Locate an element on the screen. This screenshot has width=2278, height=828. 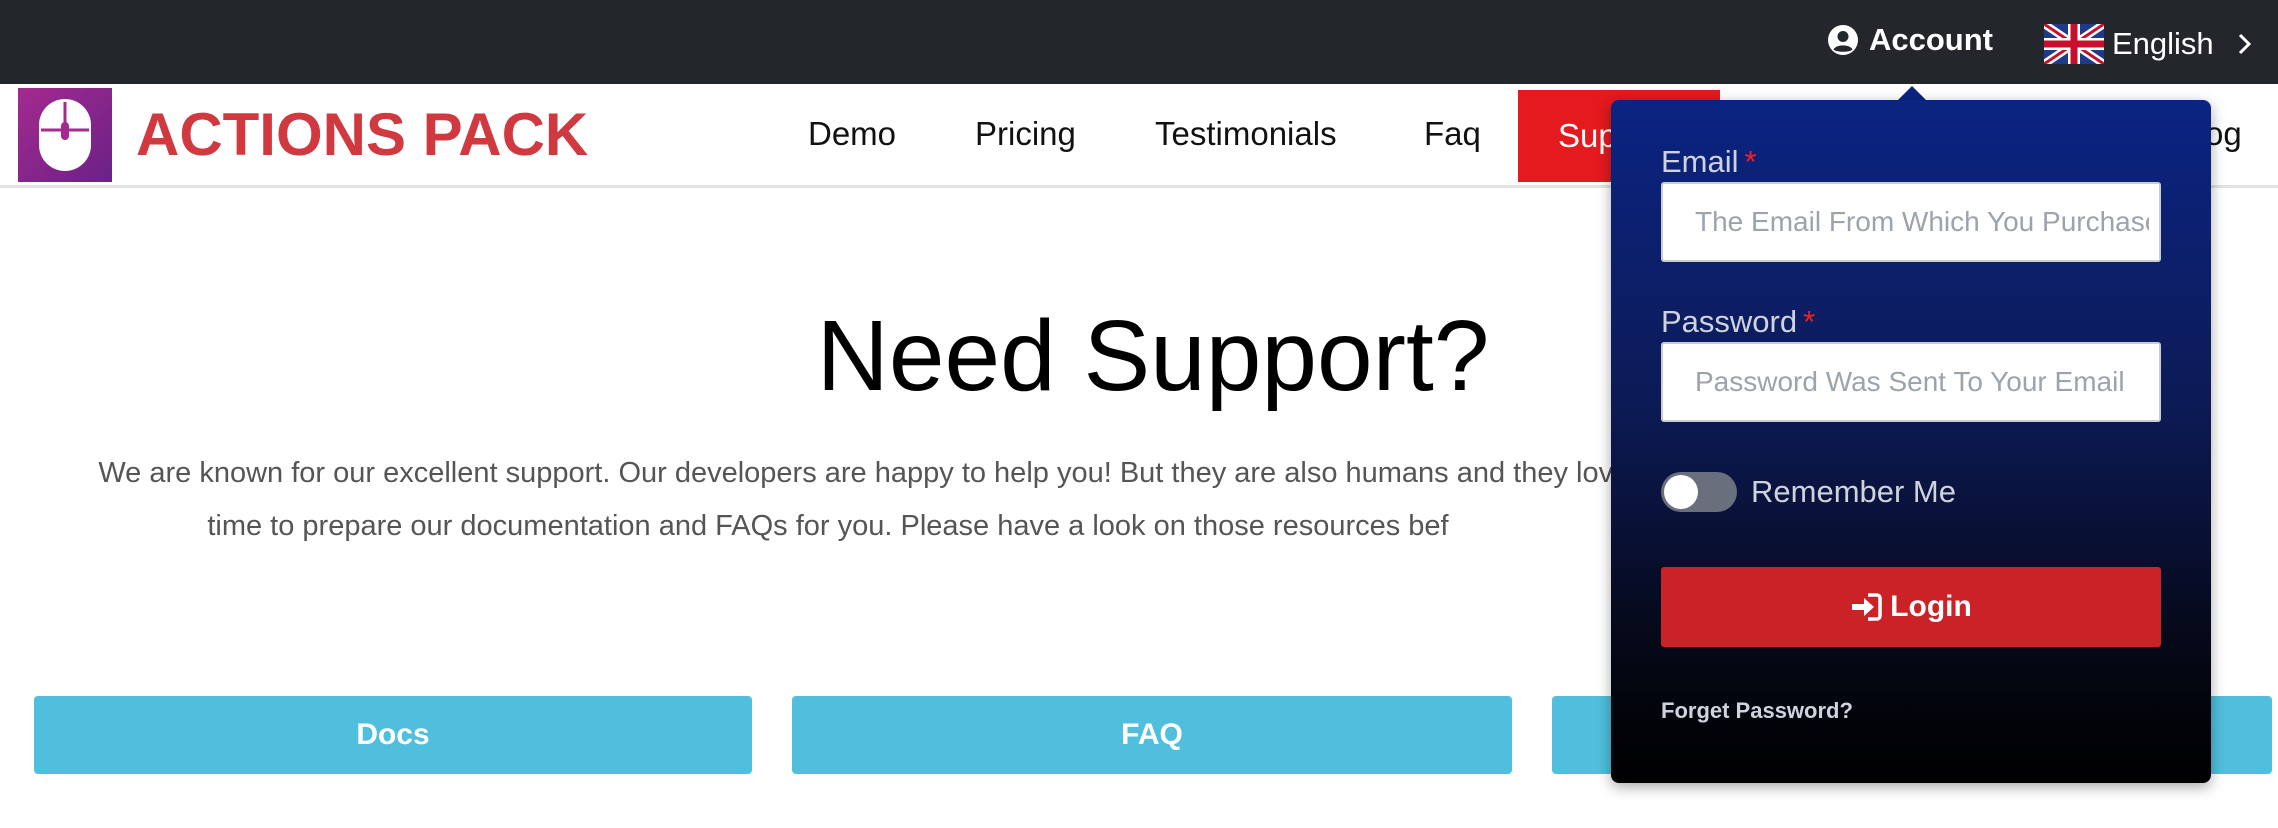
email-label: Email * is located at coordinates (1709, 161).